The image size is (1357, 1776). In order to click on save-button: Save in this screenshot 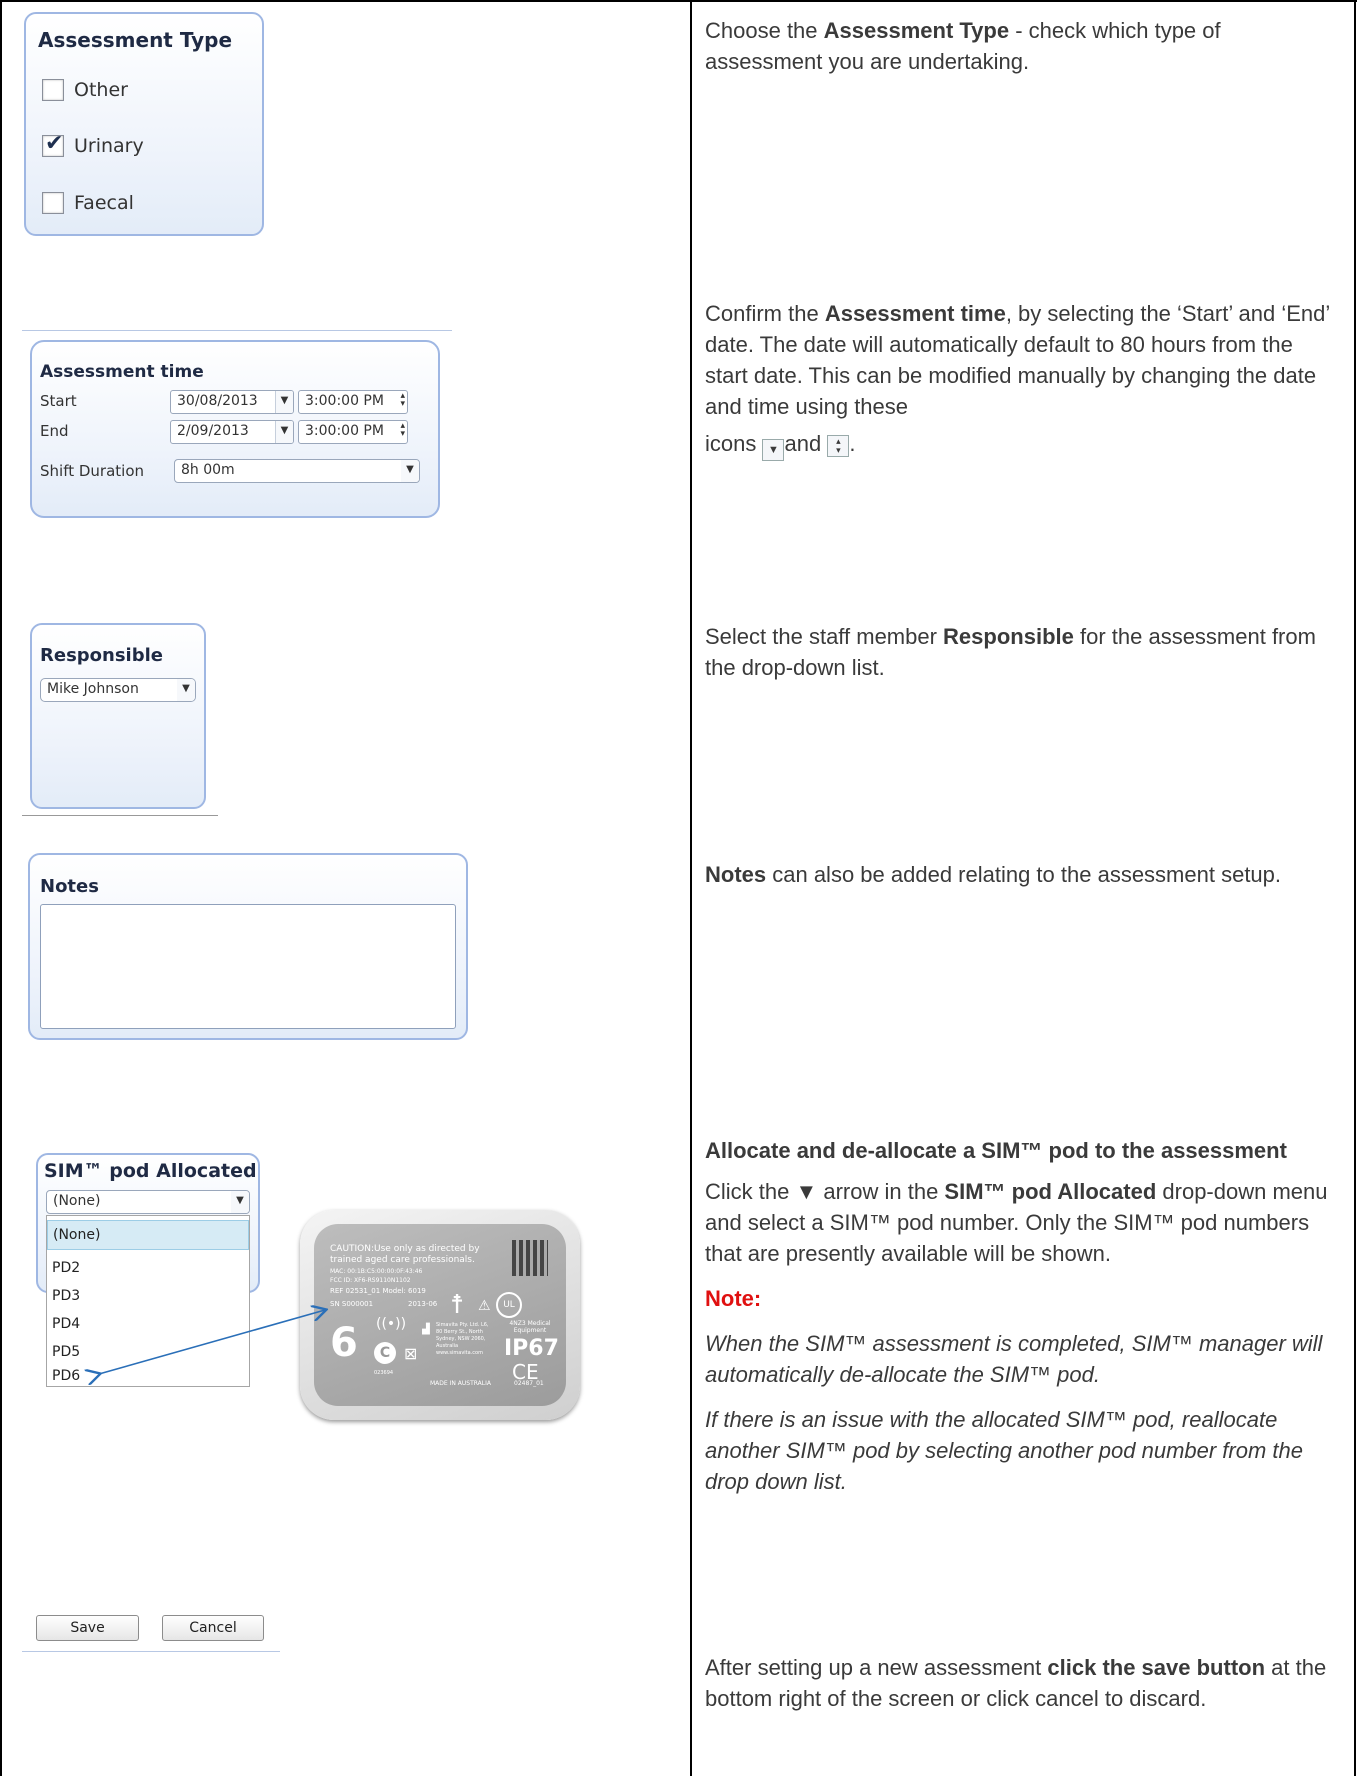, I will do `click(87, 1628)`.